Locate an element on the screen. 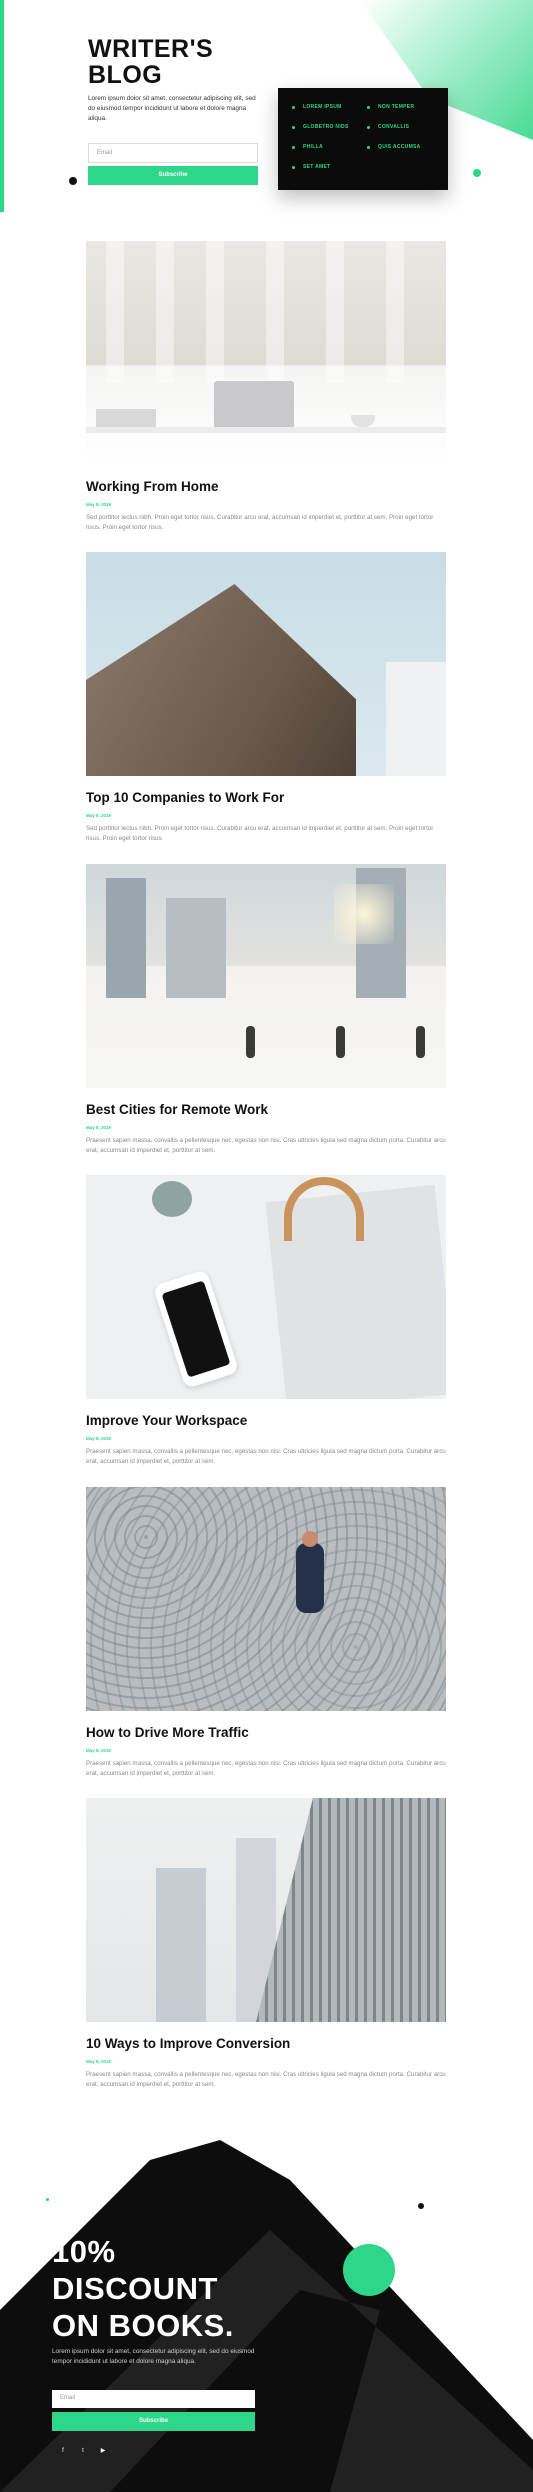 The height and width of the screenshot is (2492, 533). category-label: NON TEMPER is located at coordinates (396, 107).